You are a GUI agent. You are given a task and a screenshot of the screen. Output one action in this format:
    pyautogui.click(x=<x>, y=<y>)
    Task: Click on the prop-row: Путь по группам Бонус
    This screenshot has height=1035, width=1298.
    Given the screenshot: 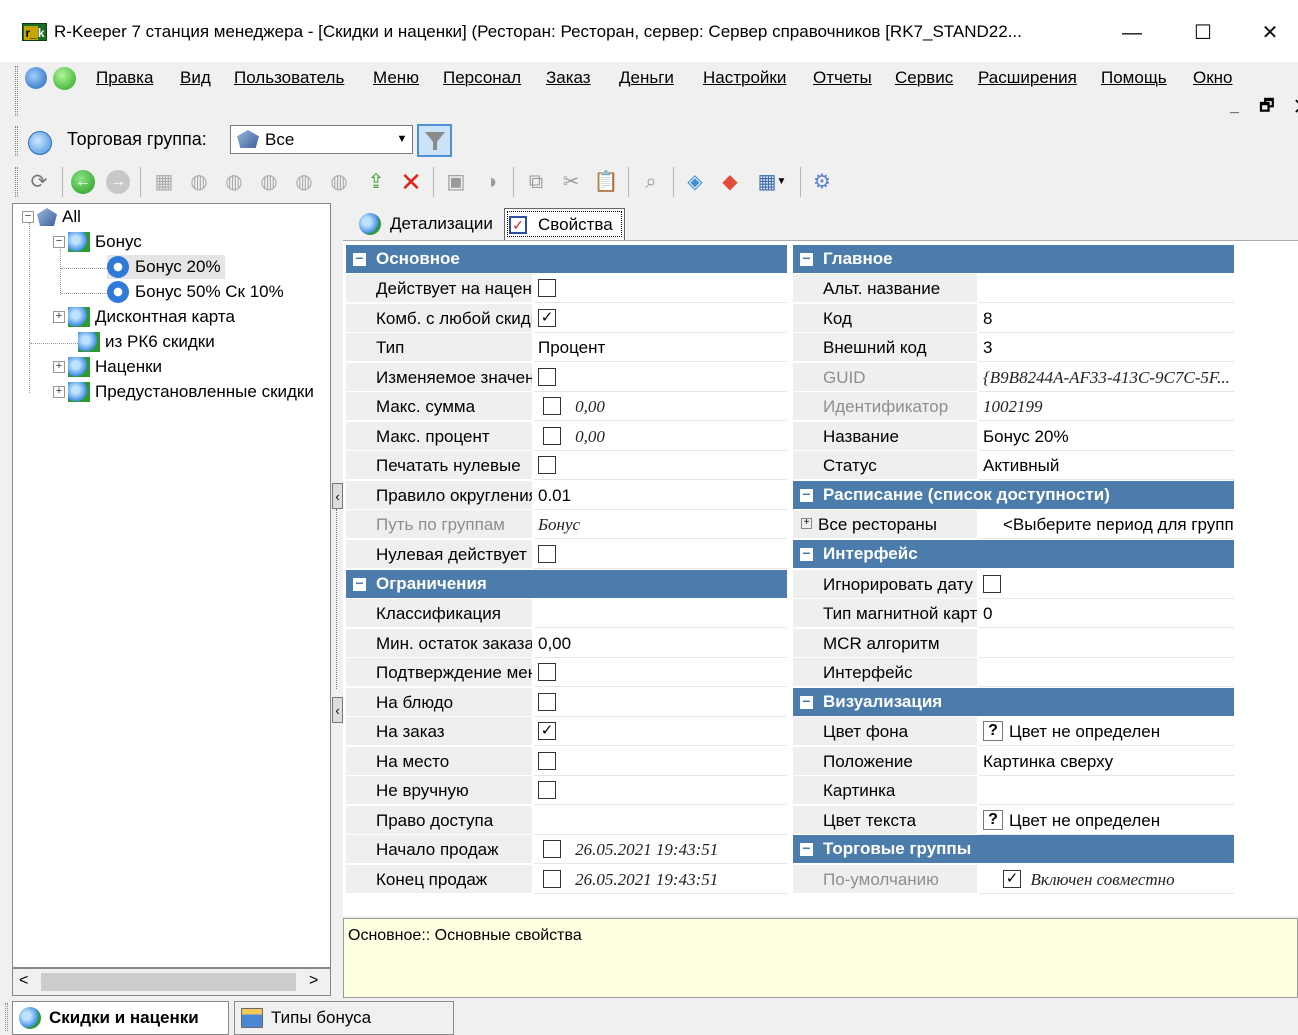 What is the action you would take?
    pyautogui.click(x=566, y=525)
    